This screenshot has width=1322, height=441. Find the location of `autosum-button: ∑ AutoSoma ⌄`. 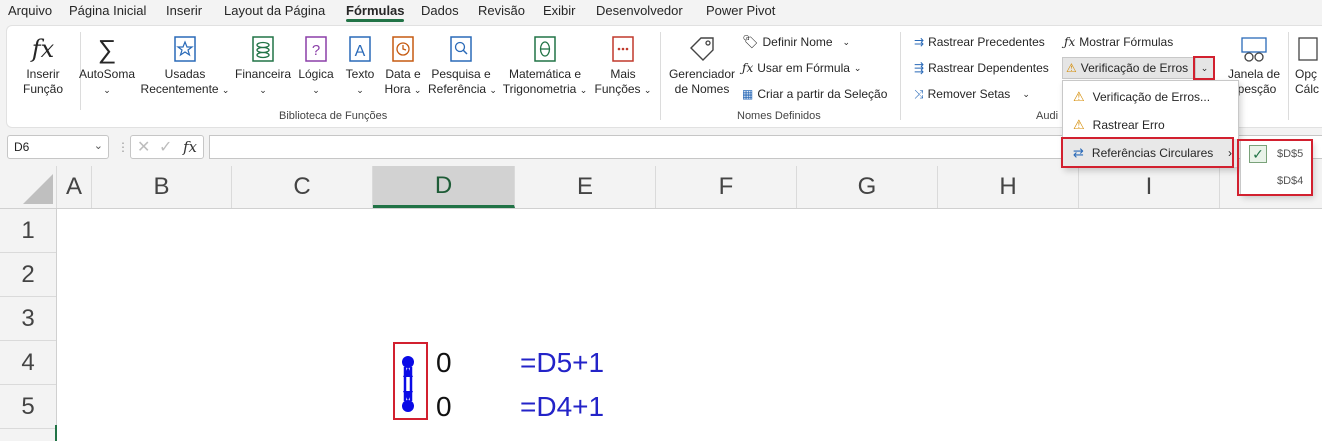

autosum-button: ∑ AutoSoma ⌄ is located at coordinates (107, 66).